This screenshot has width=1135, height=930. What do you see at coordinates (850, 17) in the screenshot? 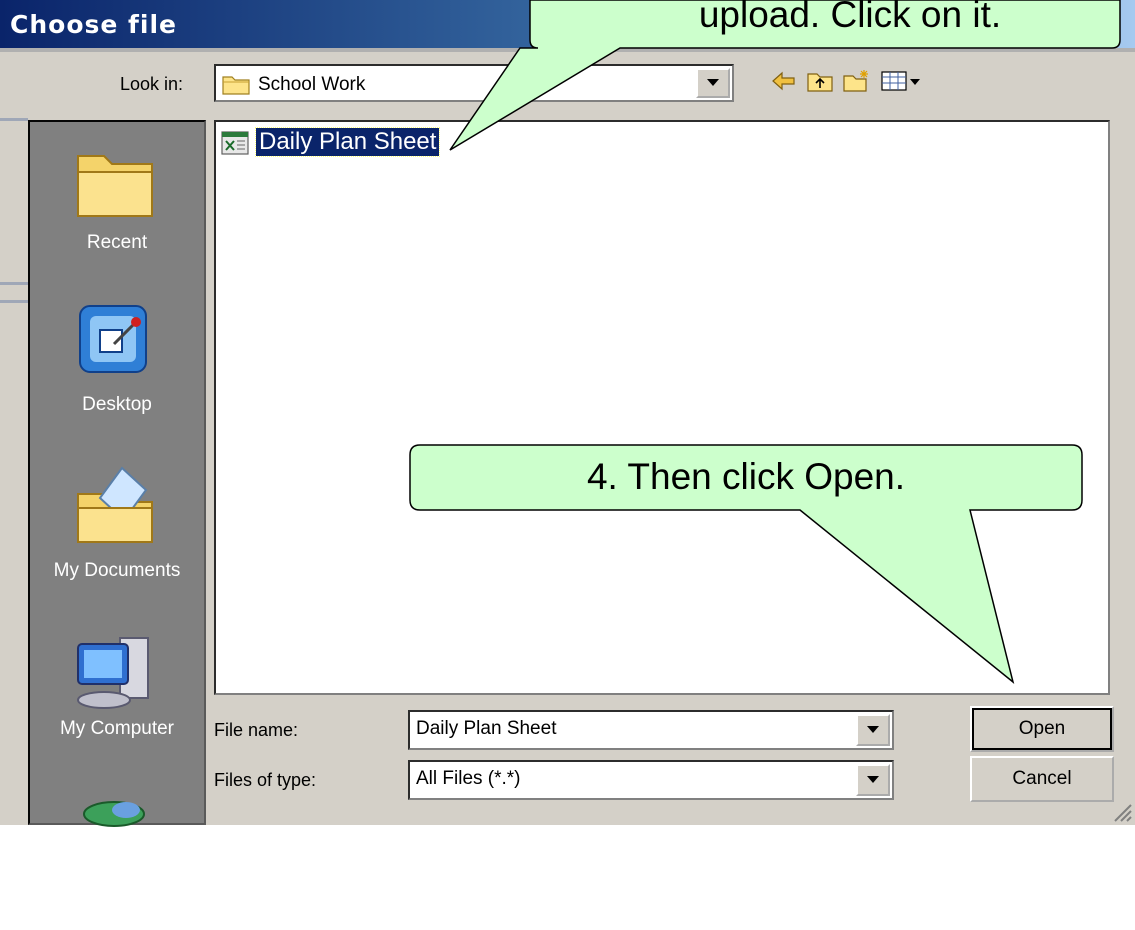
I see `top-callout-text: upload. Click on it.` at bounding box center [850, 17].